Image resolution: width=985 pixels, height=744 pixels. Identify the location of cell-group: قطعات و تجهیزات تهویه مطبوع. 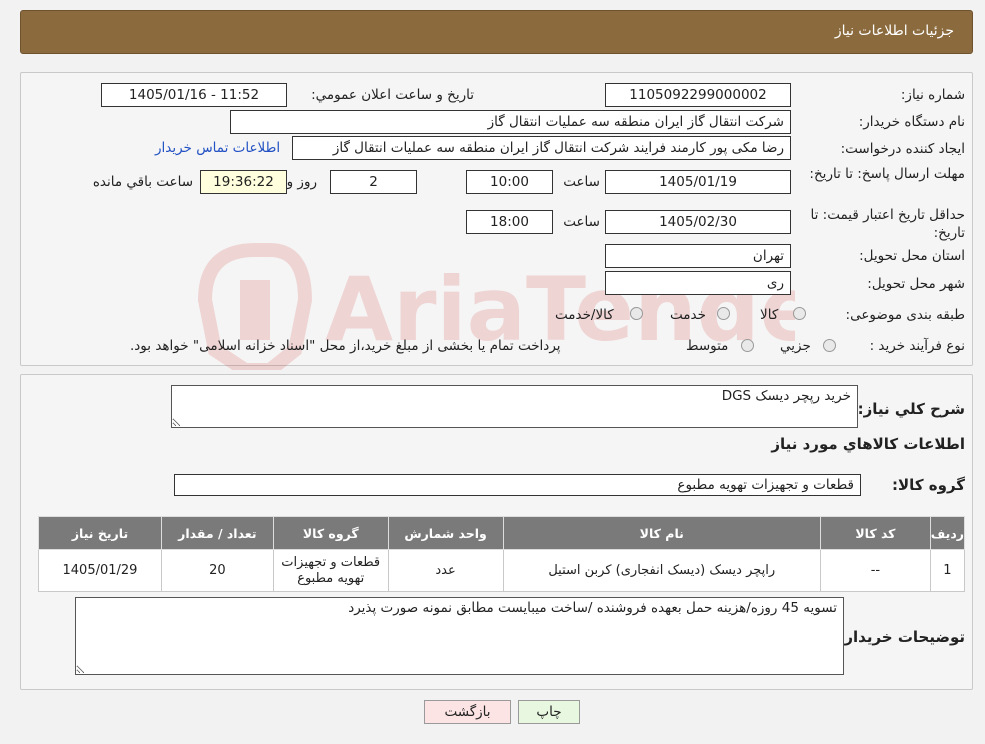
(330, 570).